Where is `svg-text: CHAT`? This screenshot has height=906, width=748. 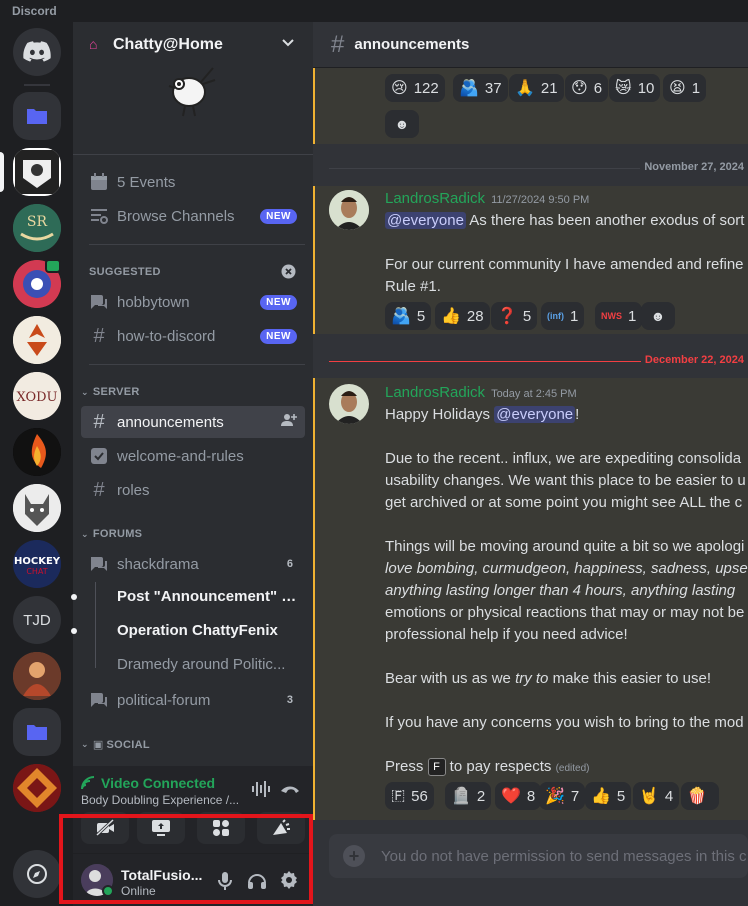 svg-text: CHAT is located at coordinates (36, 571).